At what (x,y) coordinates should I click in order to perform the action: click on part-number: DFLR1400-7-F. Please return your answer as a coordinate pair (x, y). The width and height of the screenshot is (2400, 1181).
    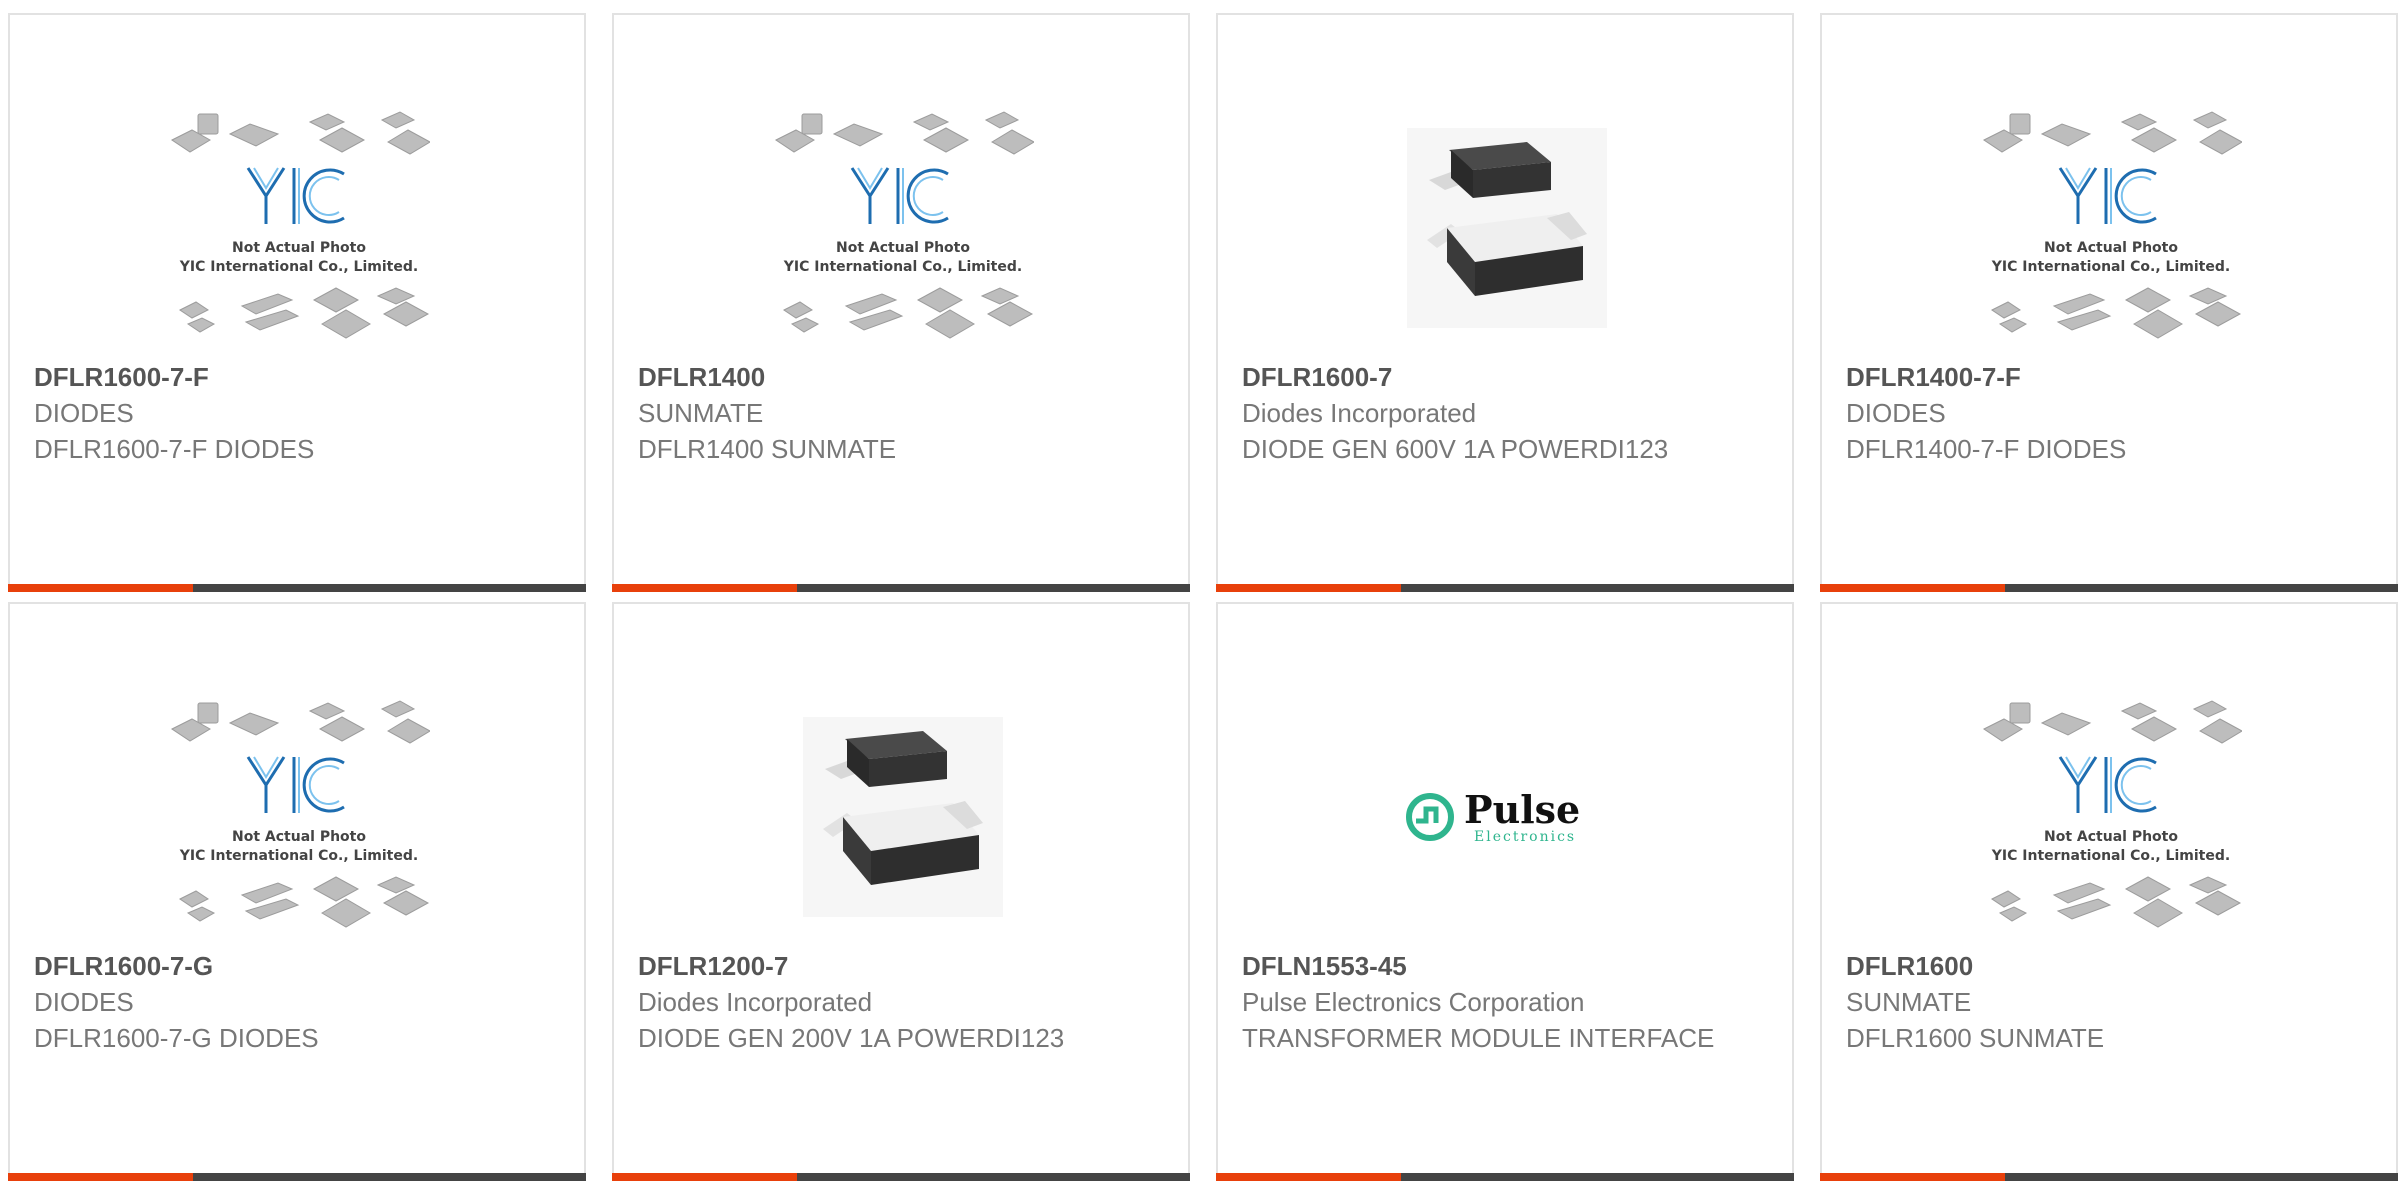
    Looking at the image, I should click on (2109, 377).